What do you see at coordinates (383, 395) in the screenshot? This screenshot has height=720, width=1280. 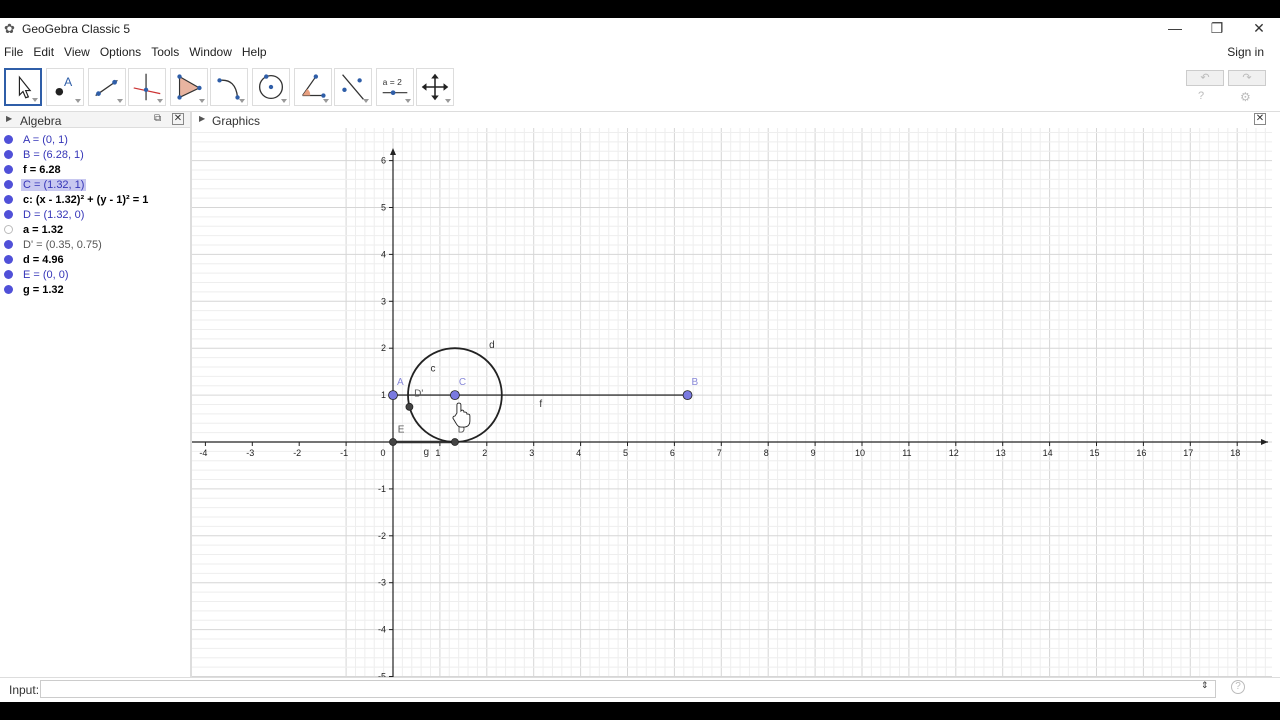 I see `y-tick-label: 1` at bounding box center [383, 395].